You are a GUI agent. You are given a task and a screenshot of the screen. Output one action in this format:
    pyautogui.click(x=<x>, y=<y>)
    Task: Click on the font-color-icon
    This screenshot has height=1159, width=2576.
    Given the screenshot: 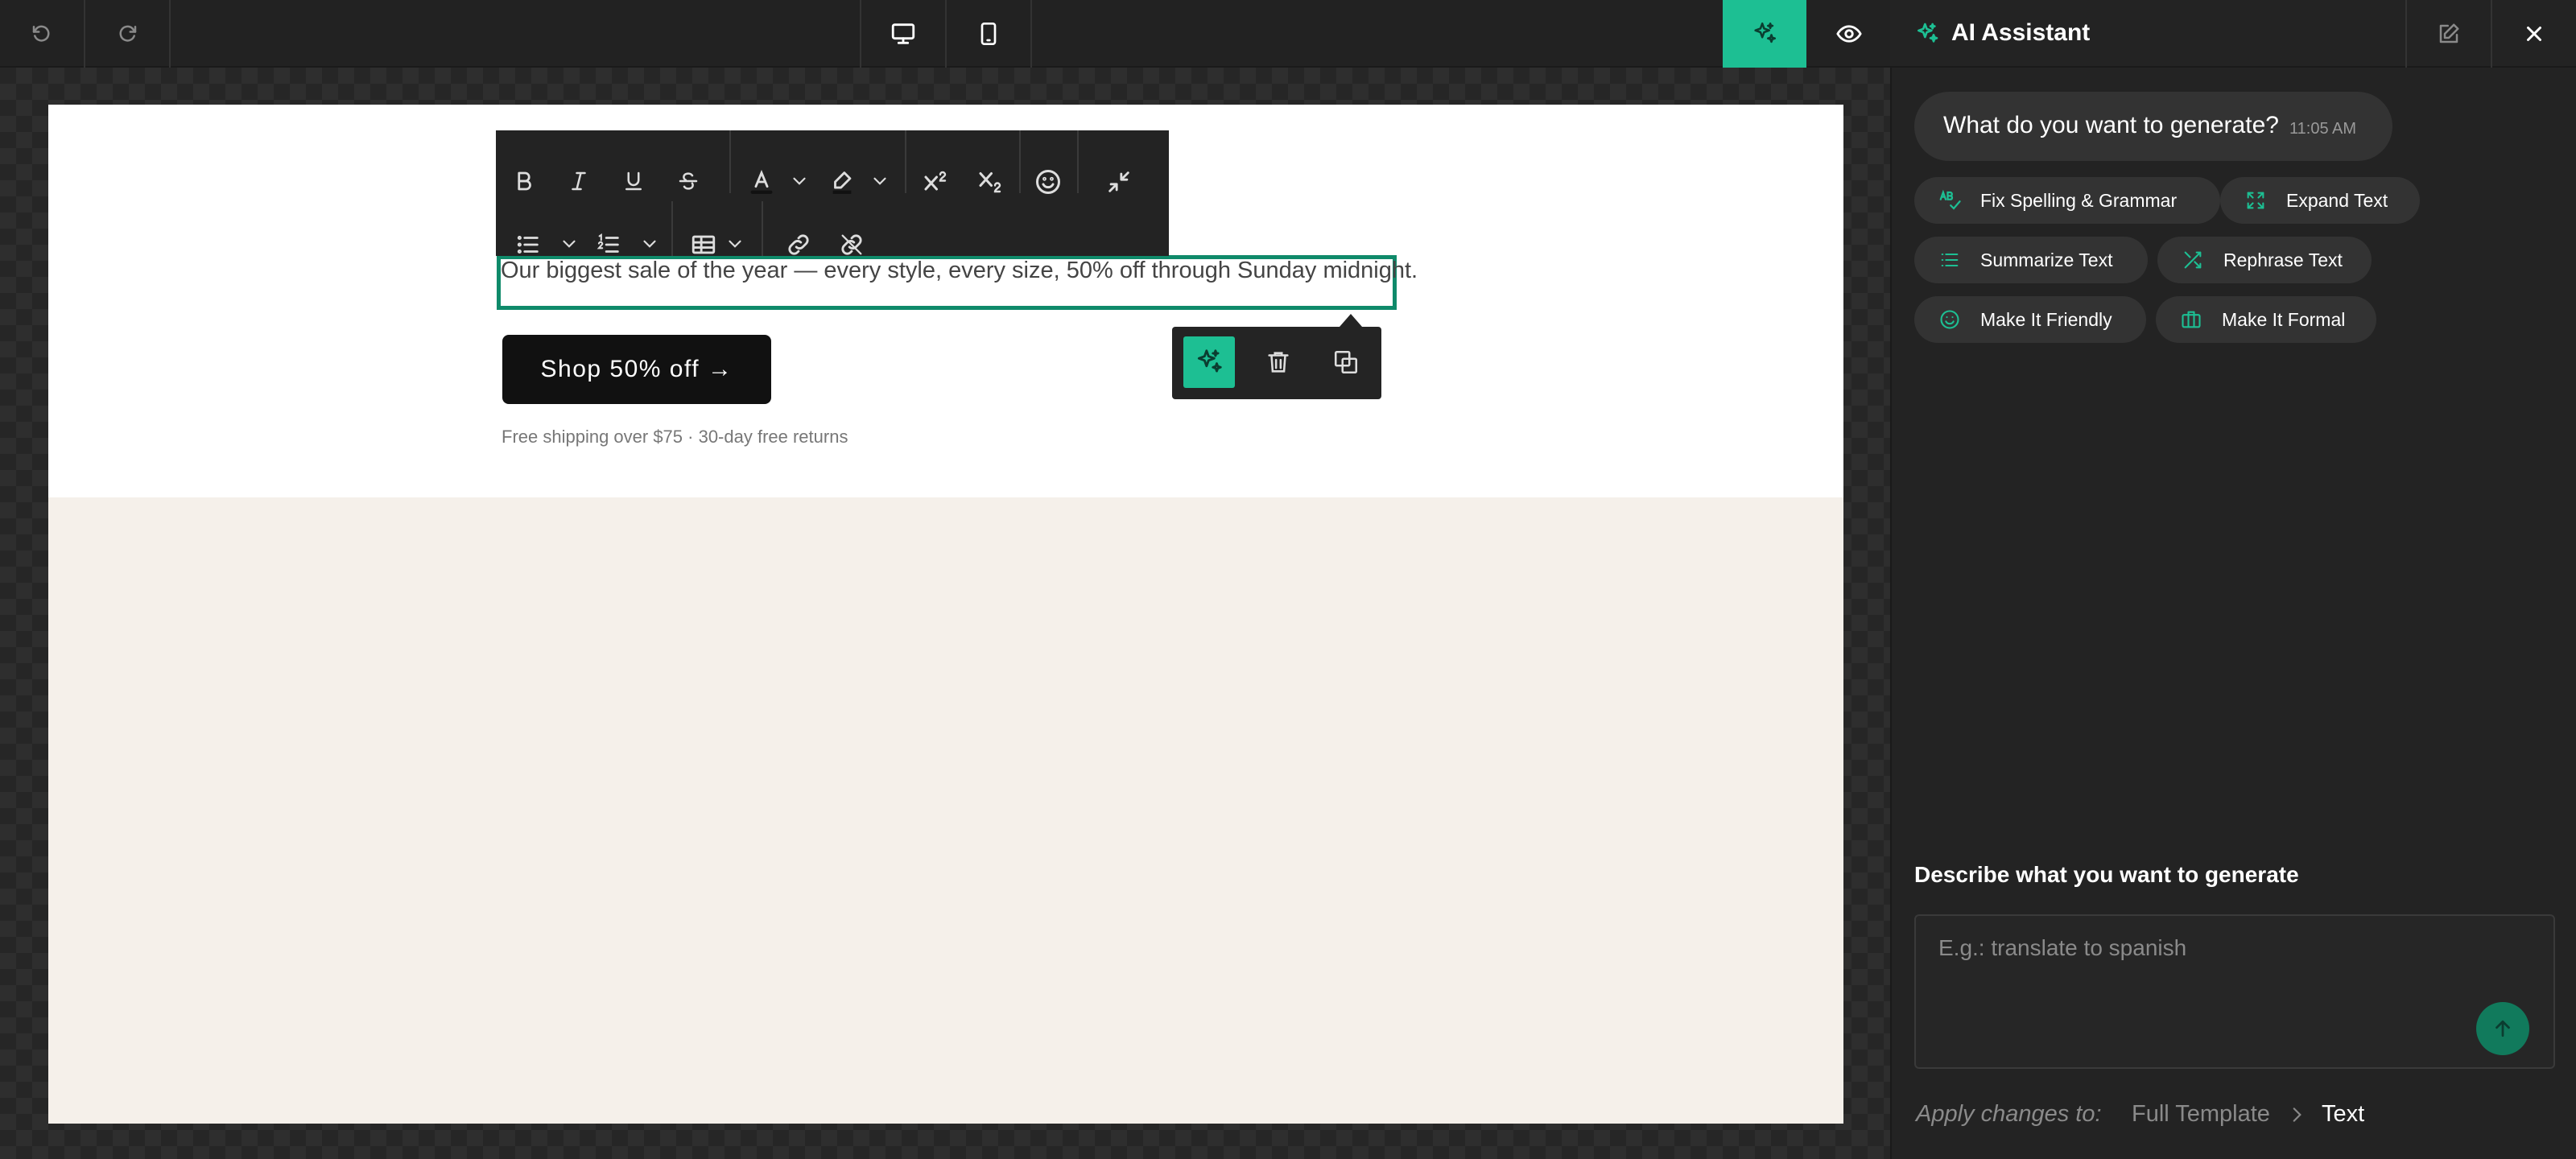 What is the action you would take?
    pyautogui.click(x=761, y=182)
    